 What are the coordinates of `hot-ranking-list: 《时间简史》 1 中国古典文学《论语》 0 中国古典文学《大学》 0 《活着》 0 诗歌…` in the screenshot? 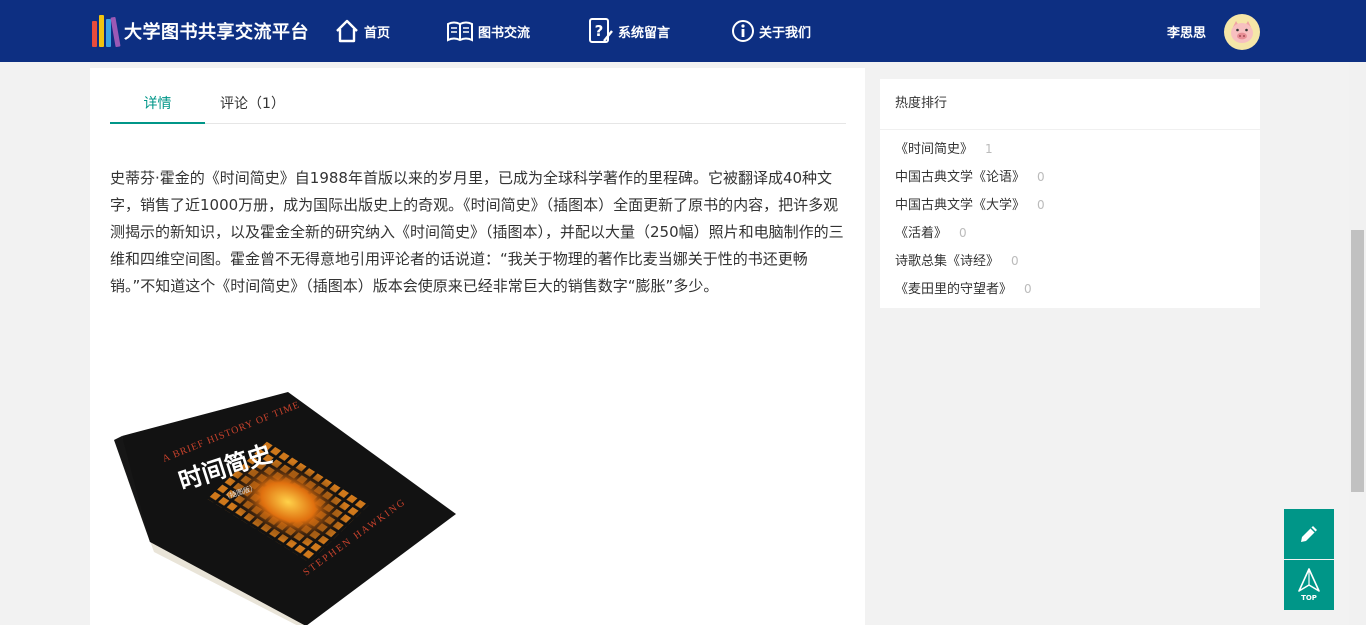 It's located at (1070, 217).